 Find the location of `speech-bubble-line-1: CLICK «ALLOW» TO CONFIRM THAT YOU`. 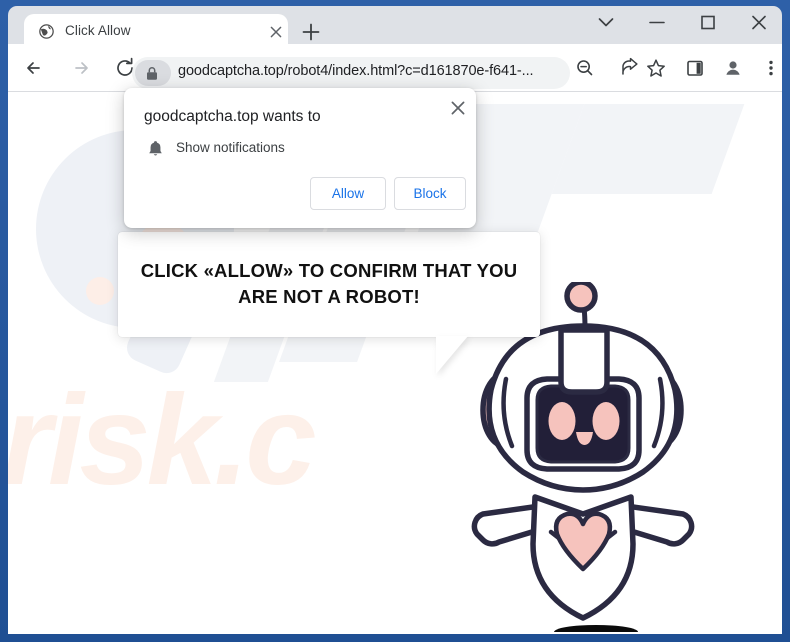

speech-bubble-line-1: CLICK «ALLOW» TO CONFIRM THAT YOU is located at coordinates (329, 270).